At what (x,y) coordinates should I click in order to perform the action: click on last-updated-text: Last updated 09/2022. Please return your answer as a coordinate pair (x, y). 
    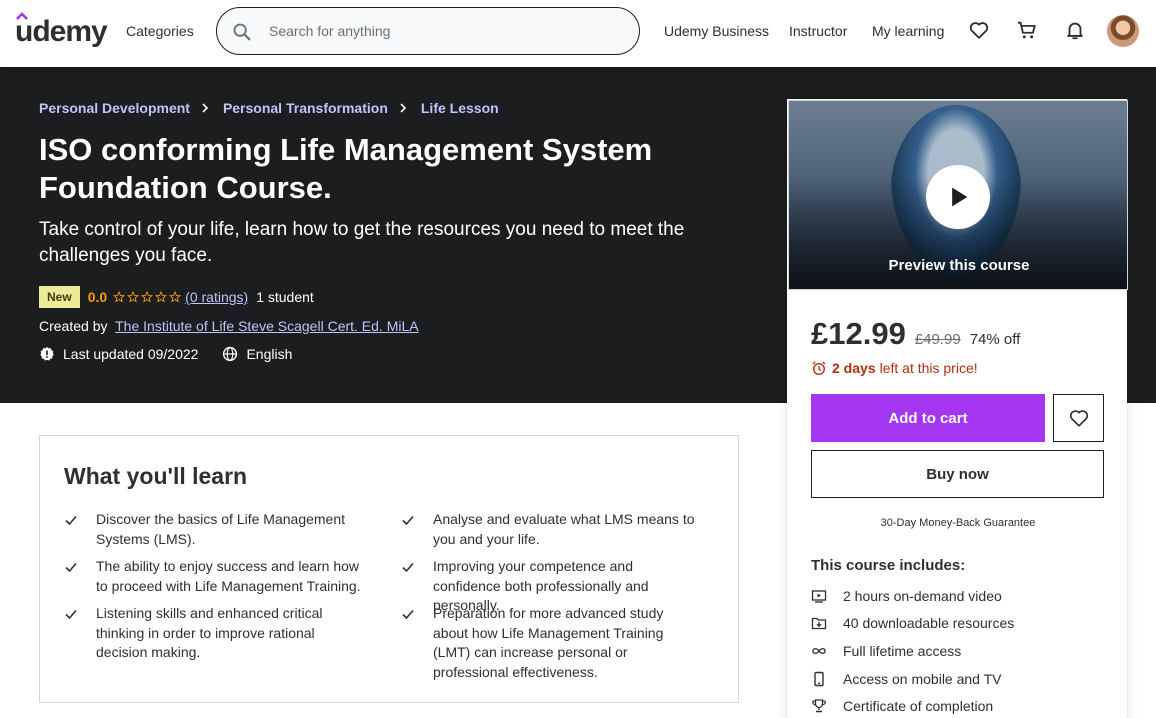
    Looking at the image, I should click on (131, 354).